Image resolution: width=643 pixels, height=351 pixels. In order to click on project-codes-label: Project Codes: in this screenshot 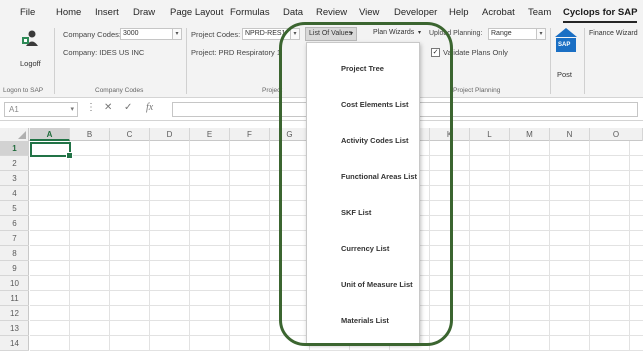, I will do `click(216, 34)`.